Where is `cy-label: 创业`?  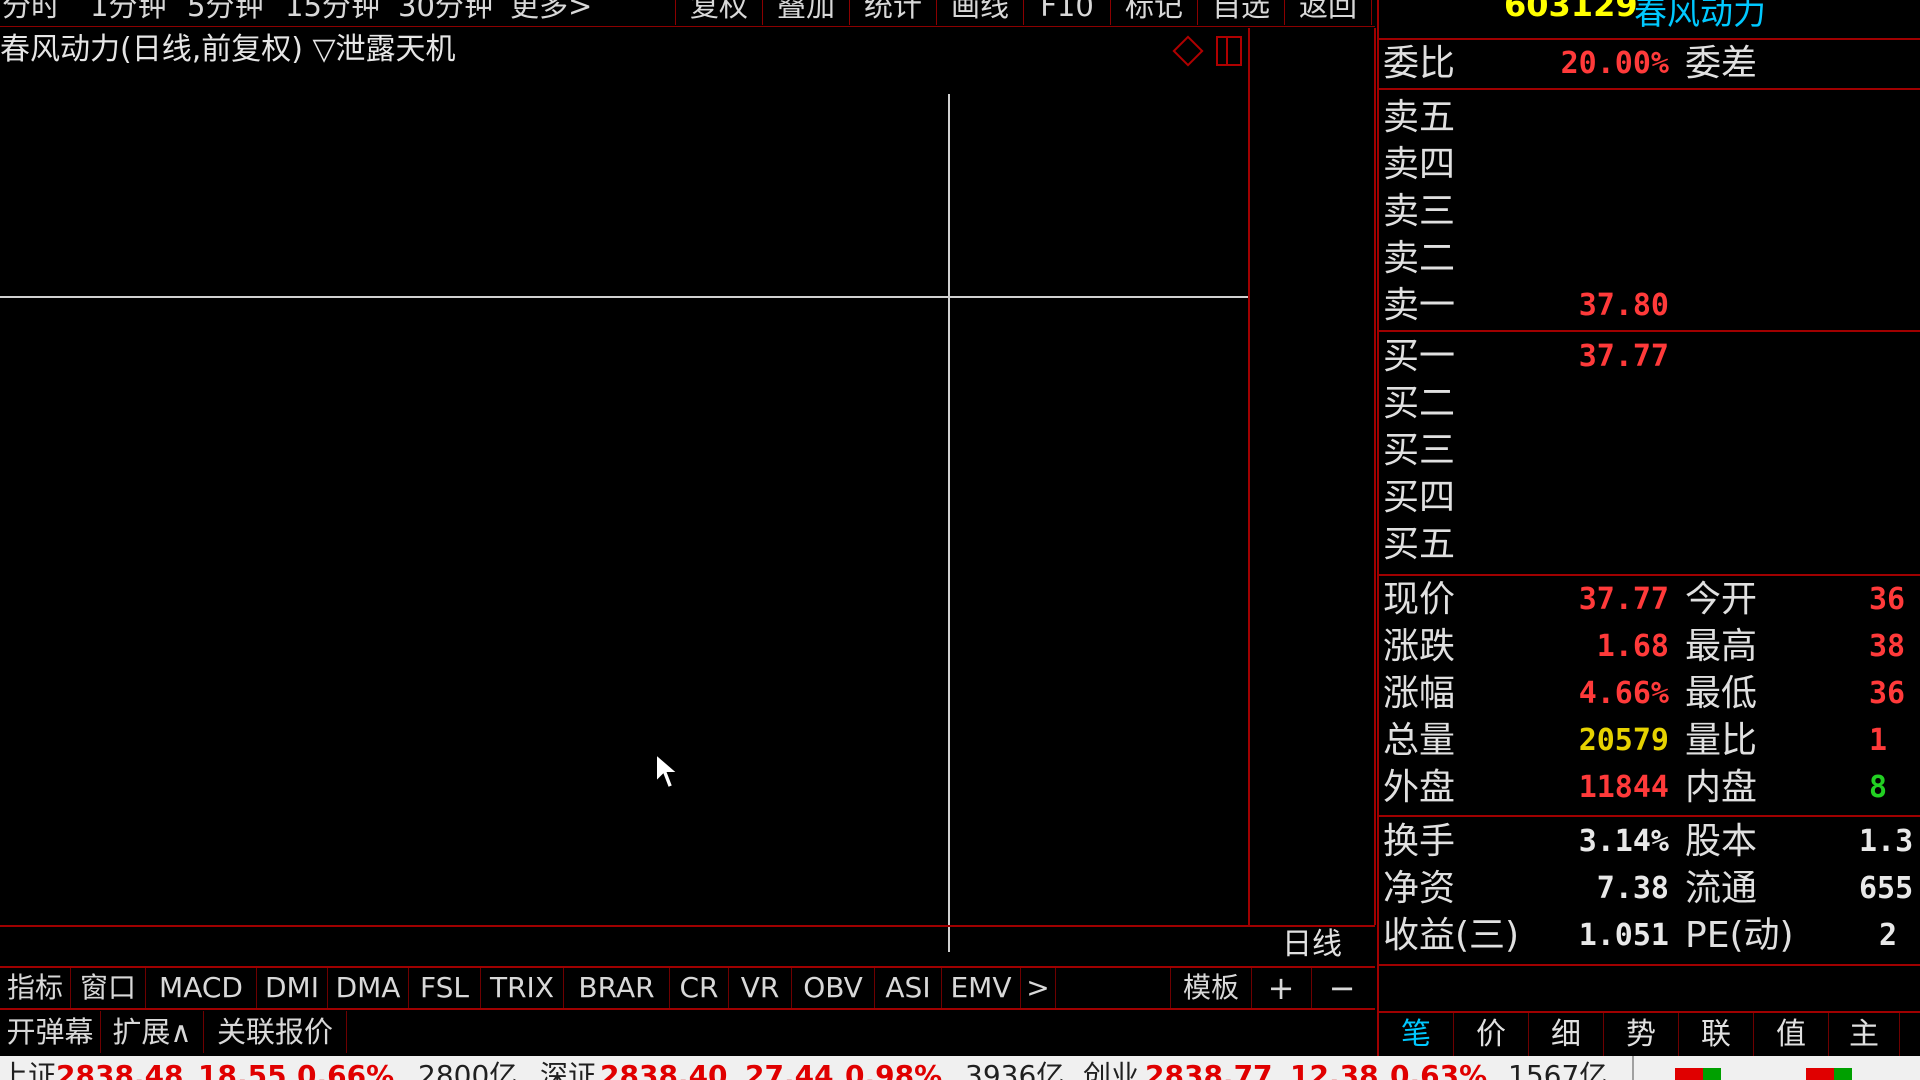
cy-label: 创业 is located at coordinates (1111, 1069).